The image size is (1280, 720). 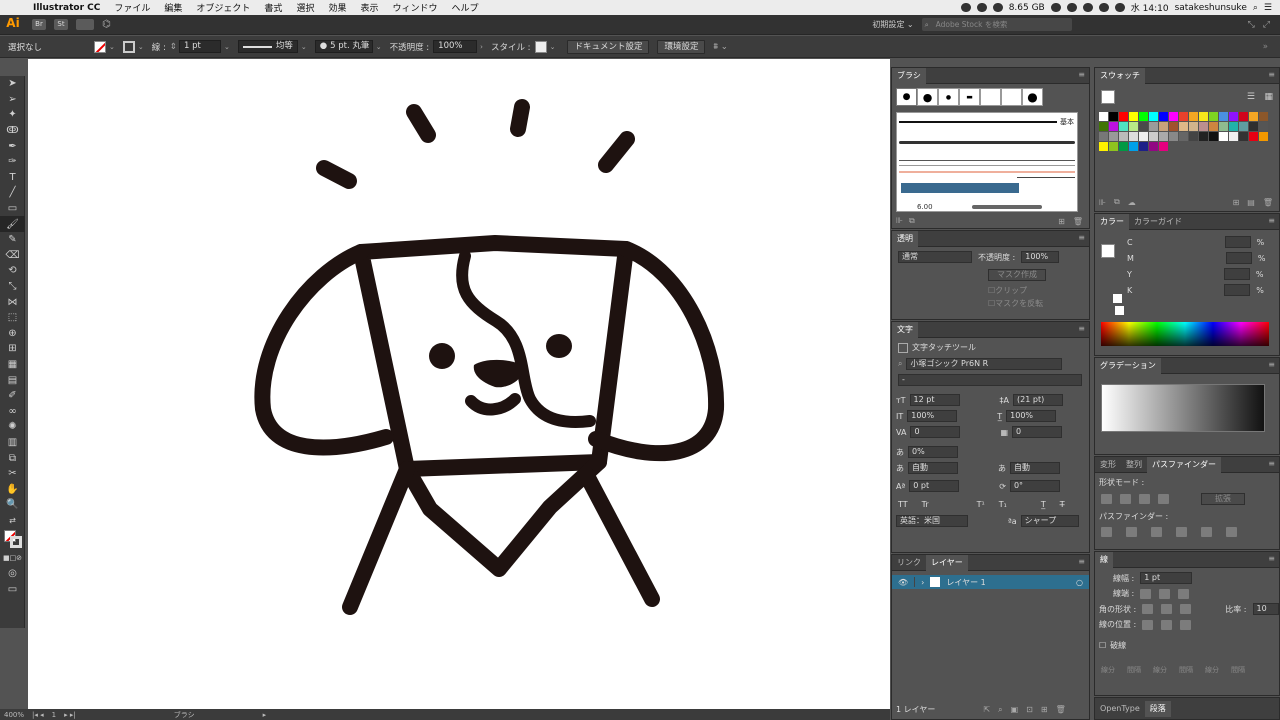 What do you see at coordinates (61, 24) in the screenshot?
I see `stock-button: St` at bounding box center [61, 24].